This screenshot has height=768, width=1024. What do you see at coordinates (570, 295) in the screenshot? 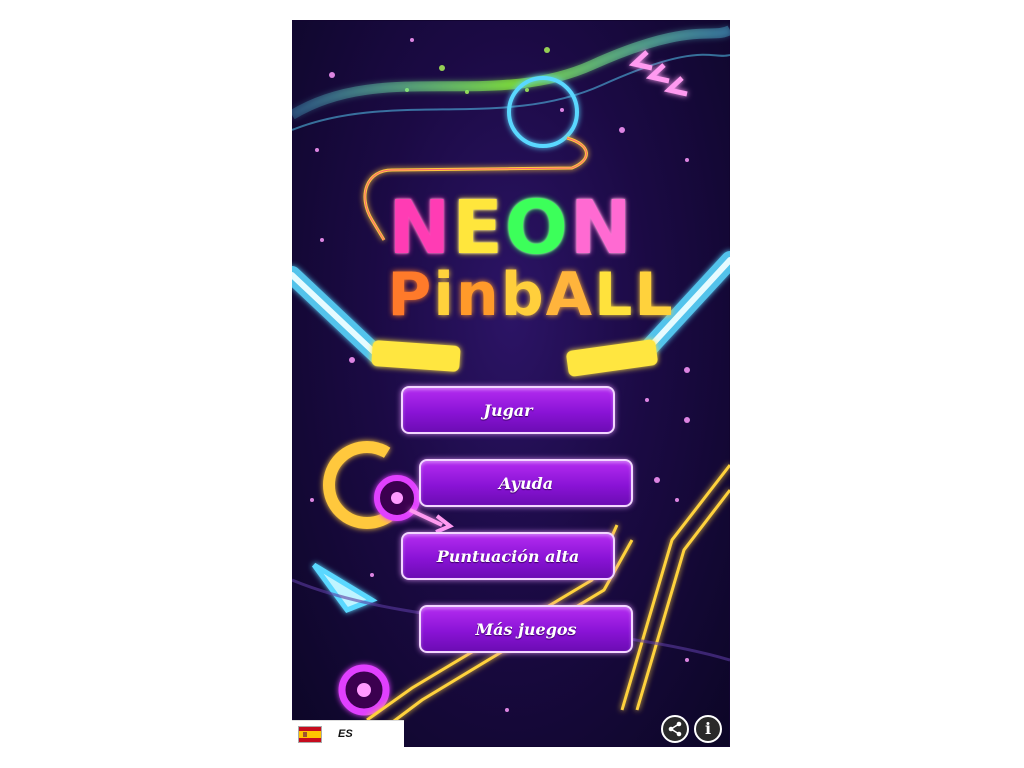
I see `logo-letter: A` at bounding box center [570, 295].